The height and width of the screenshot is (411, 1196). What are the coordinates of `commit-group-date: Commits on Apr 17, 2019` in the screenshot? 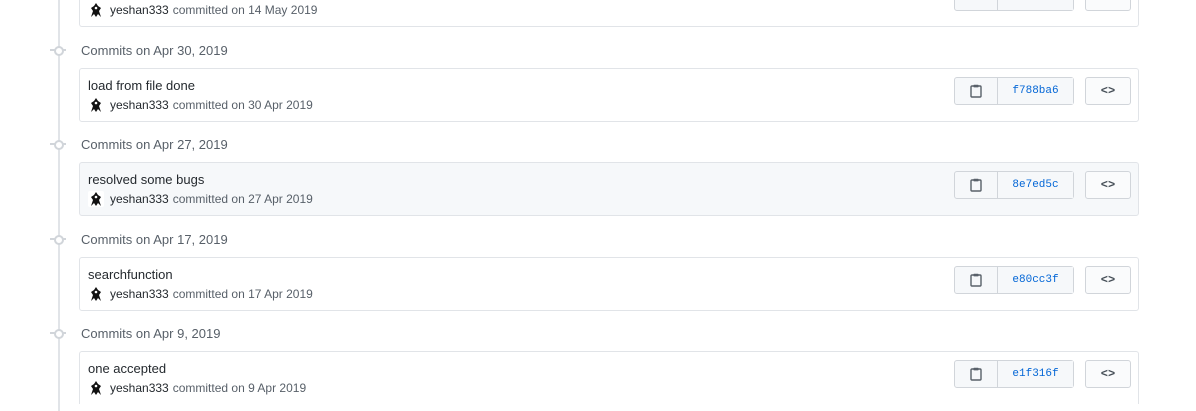 It's located at (154, 239).